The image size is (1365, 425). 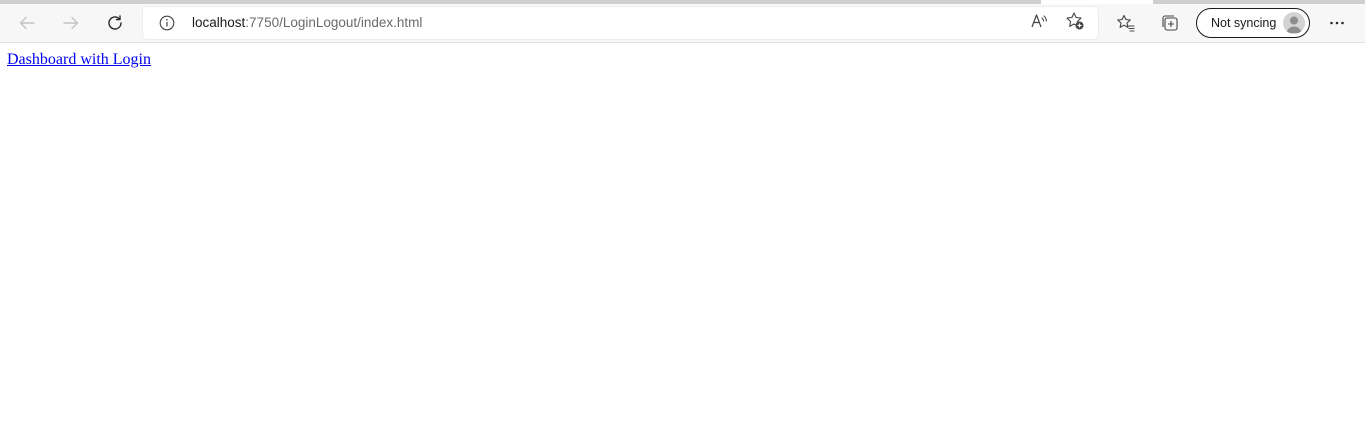 I want to click on url-text: localhost:7750/LoginLogout/index.html, so click(x=307, y=23).